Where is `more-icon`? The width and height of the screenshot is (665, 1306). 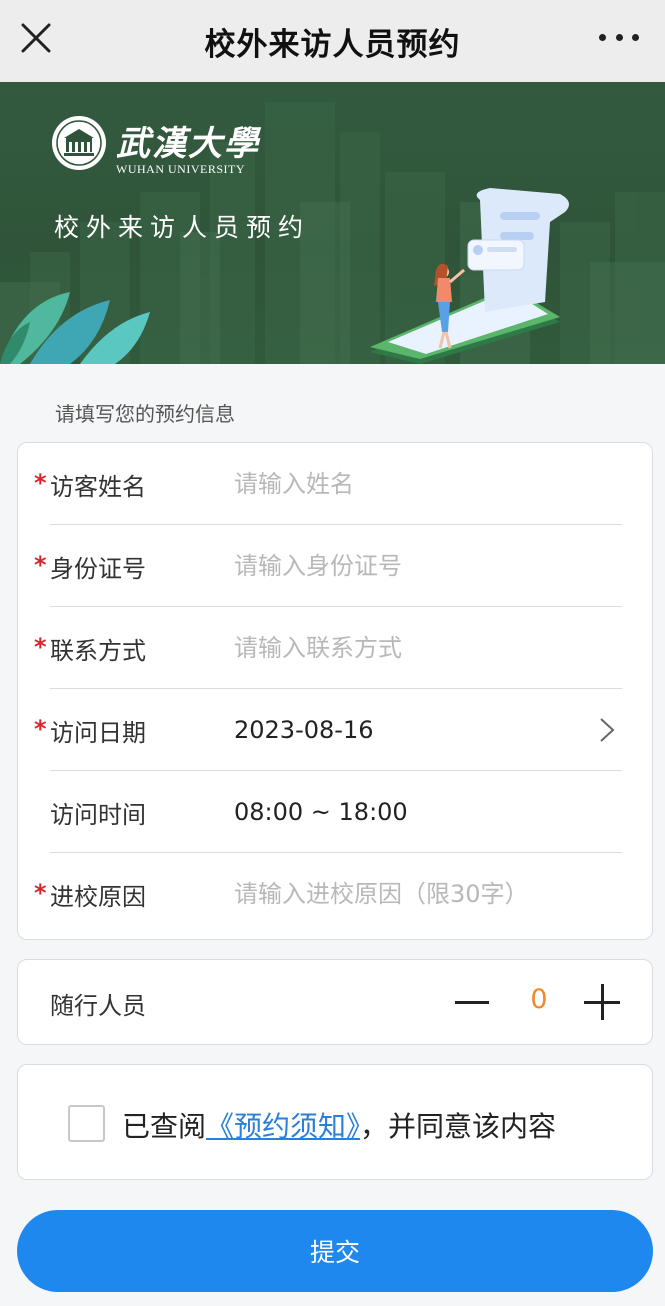
more-icon is located at coordinates (619, 37).